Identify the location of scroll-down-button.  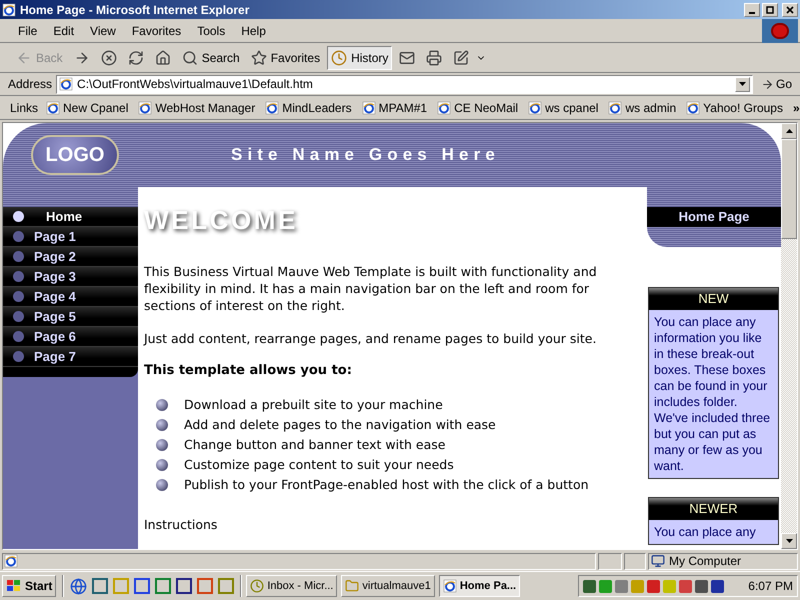
(789, 541).